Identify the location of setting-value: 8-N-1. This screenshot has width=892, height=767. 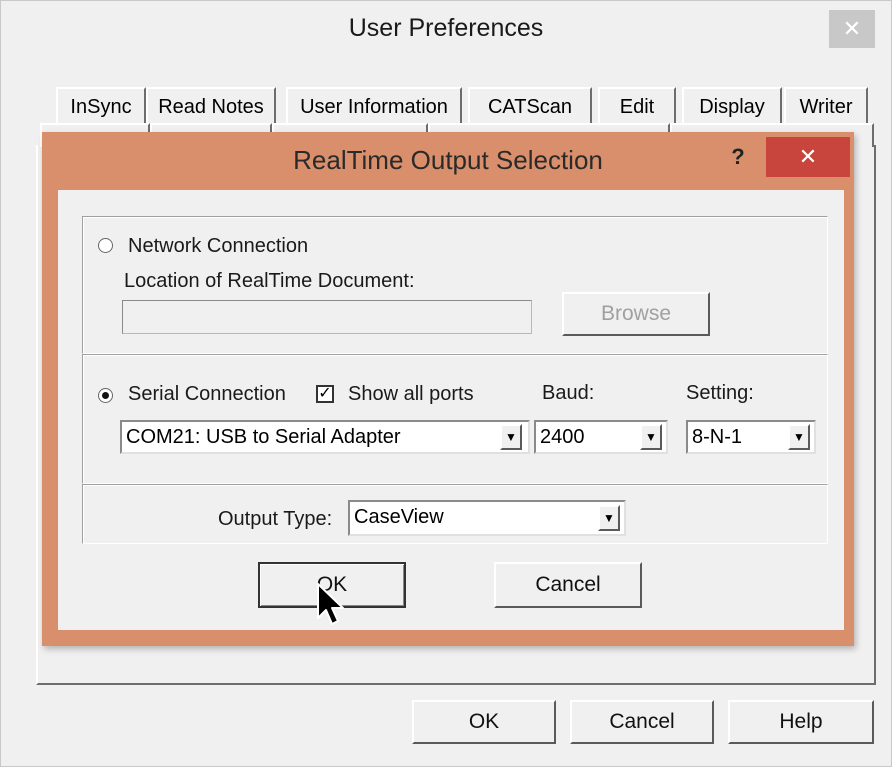
(717, 437).